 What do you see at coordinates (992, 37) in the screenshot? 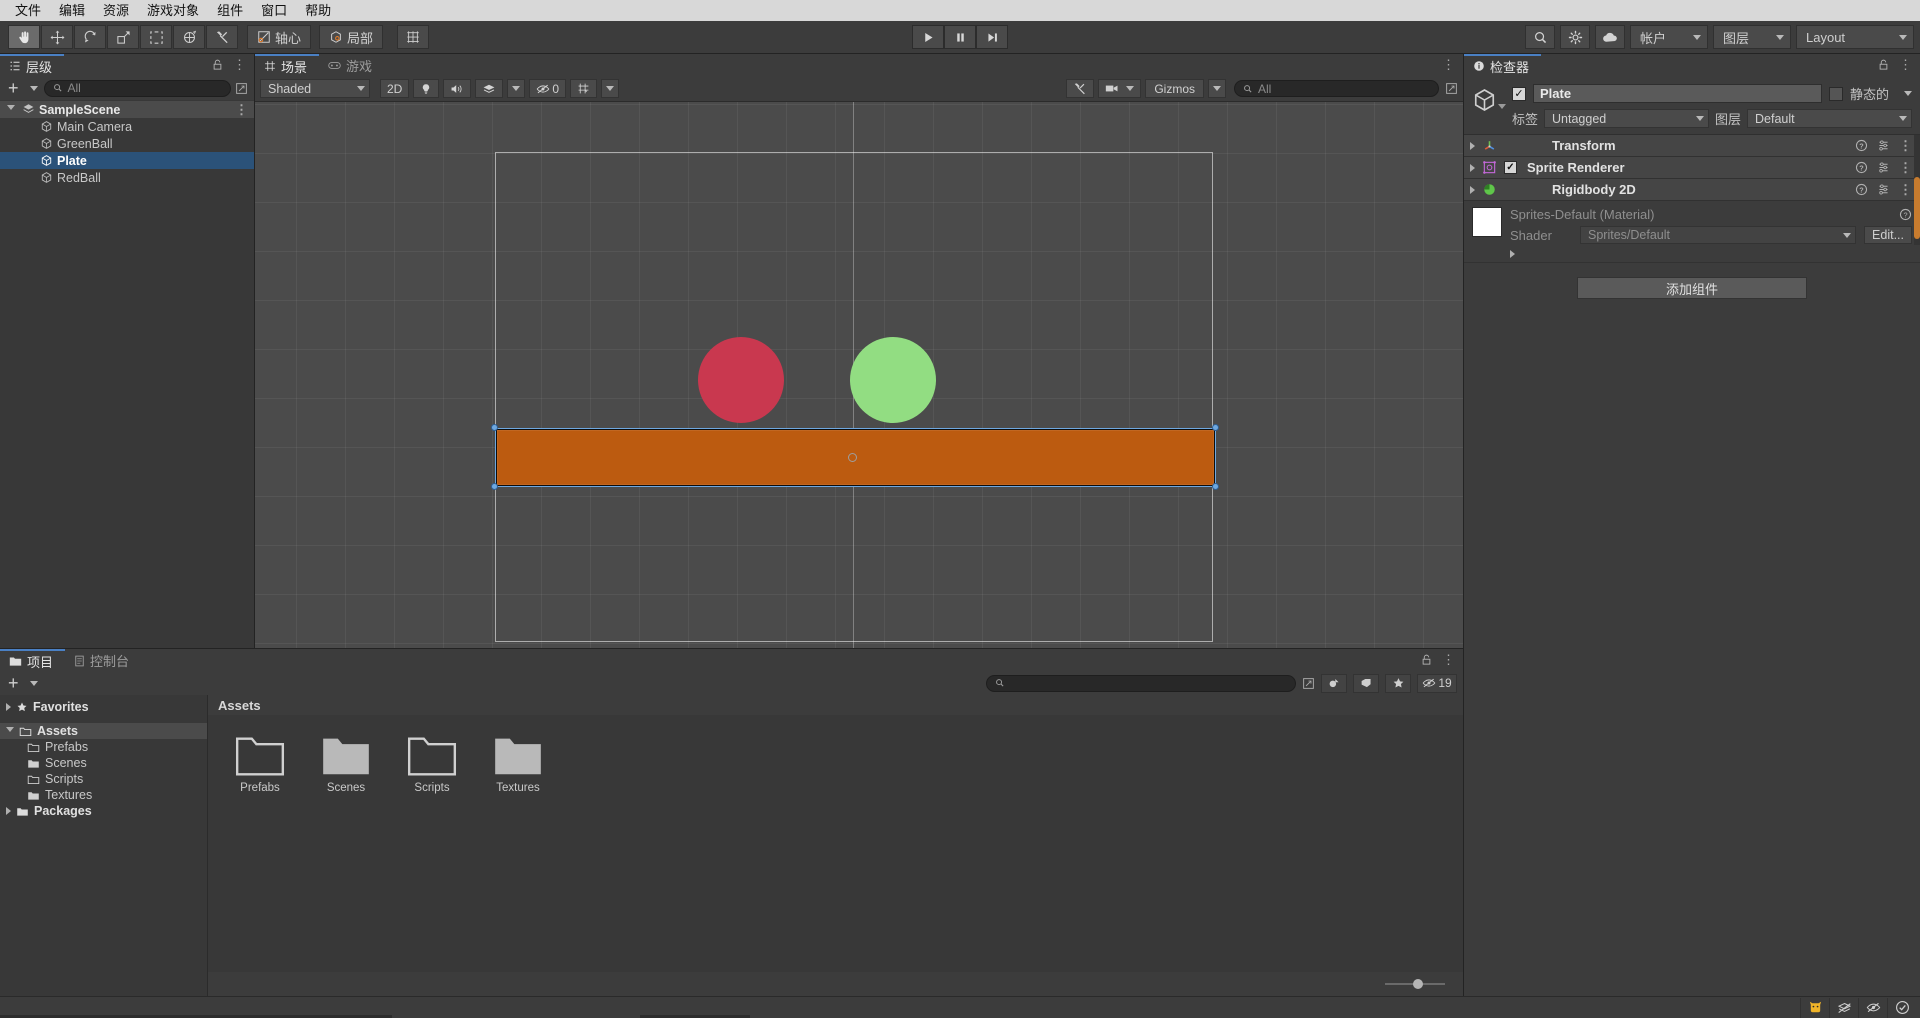
I see `step-button` at bounding box center [992, 37].